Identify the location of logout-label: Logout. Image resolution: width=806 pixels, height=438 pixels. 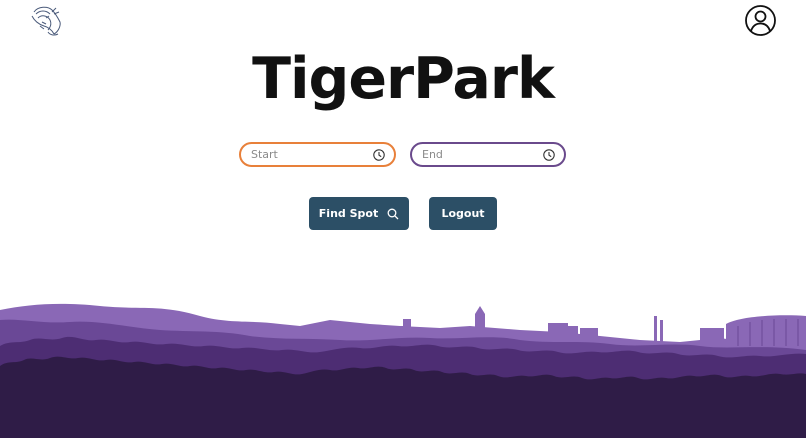
(463, 213).